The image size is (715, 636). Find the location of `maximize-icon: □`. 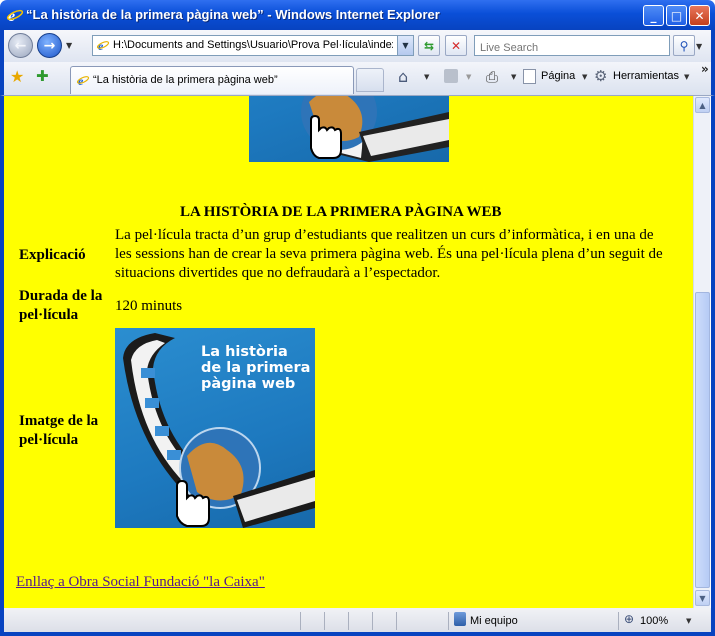

maximize-icon: □ is located at coordinates (676, 15).